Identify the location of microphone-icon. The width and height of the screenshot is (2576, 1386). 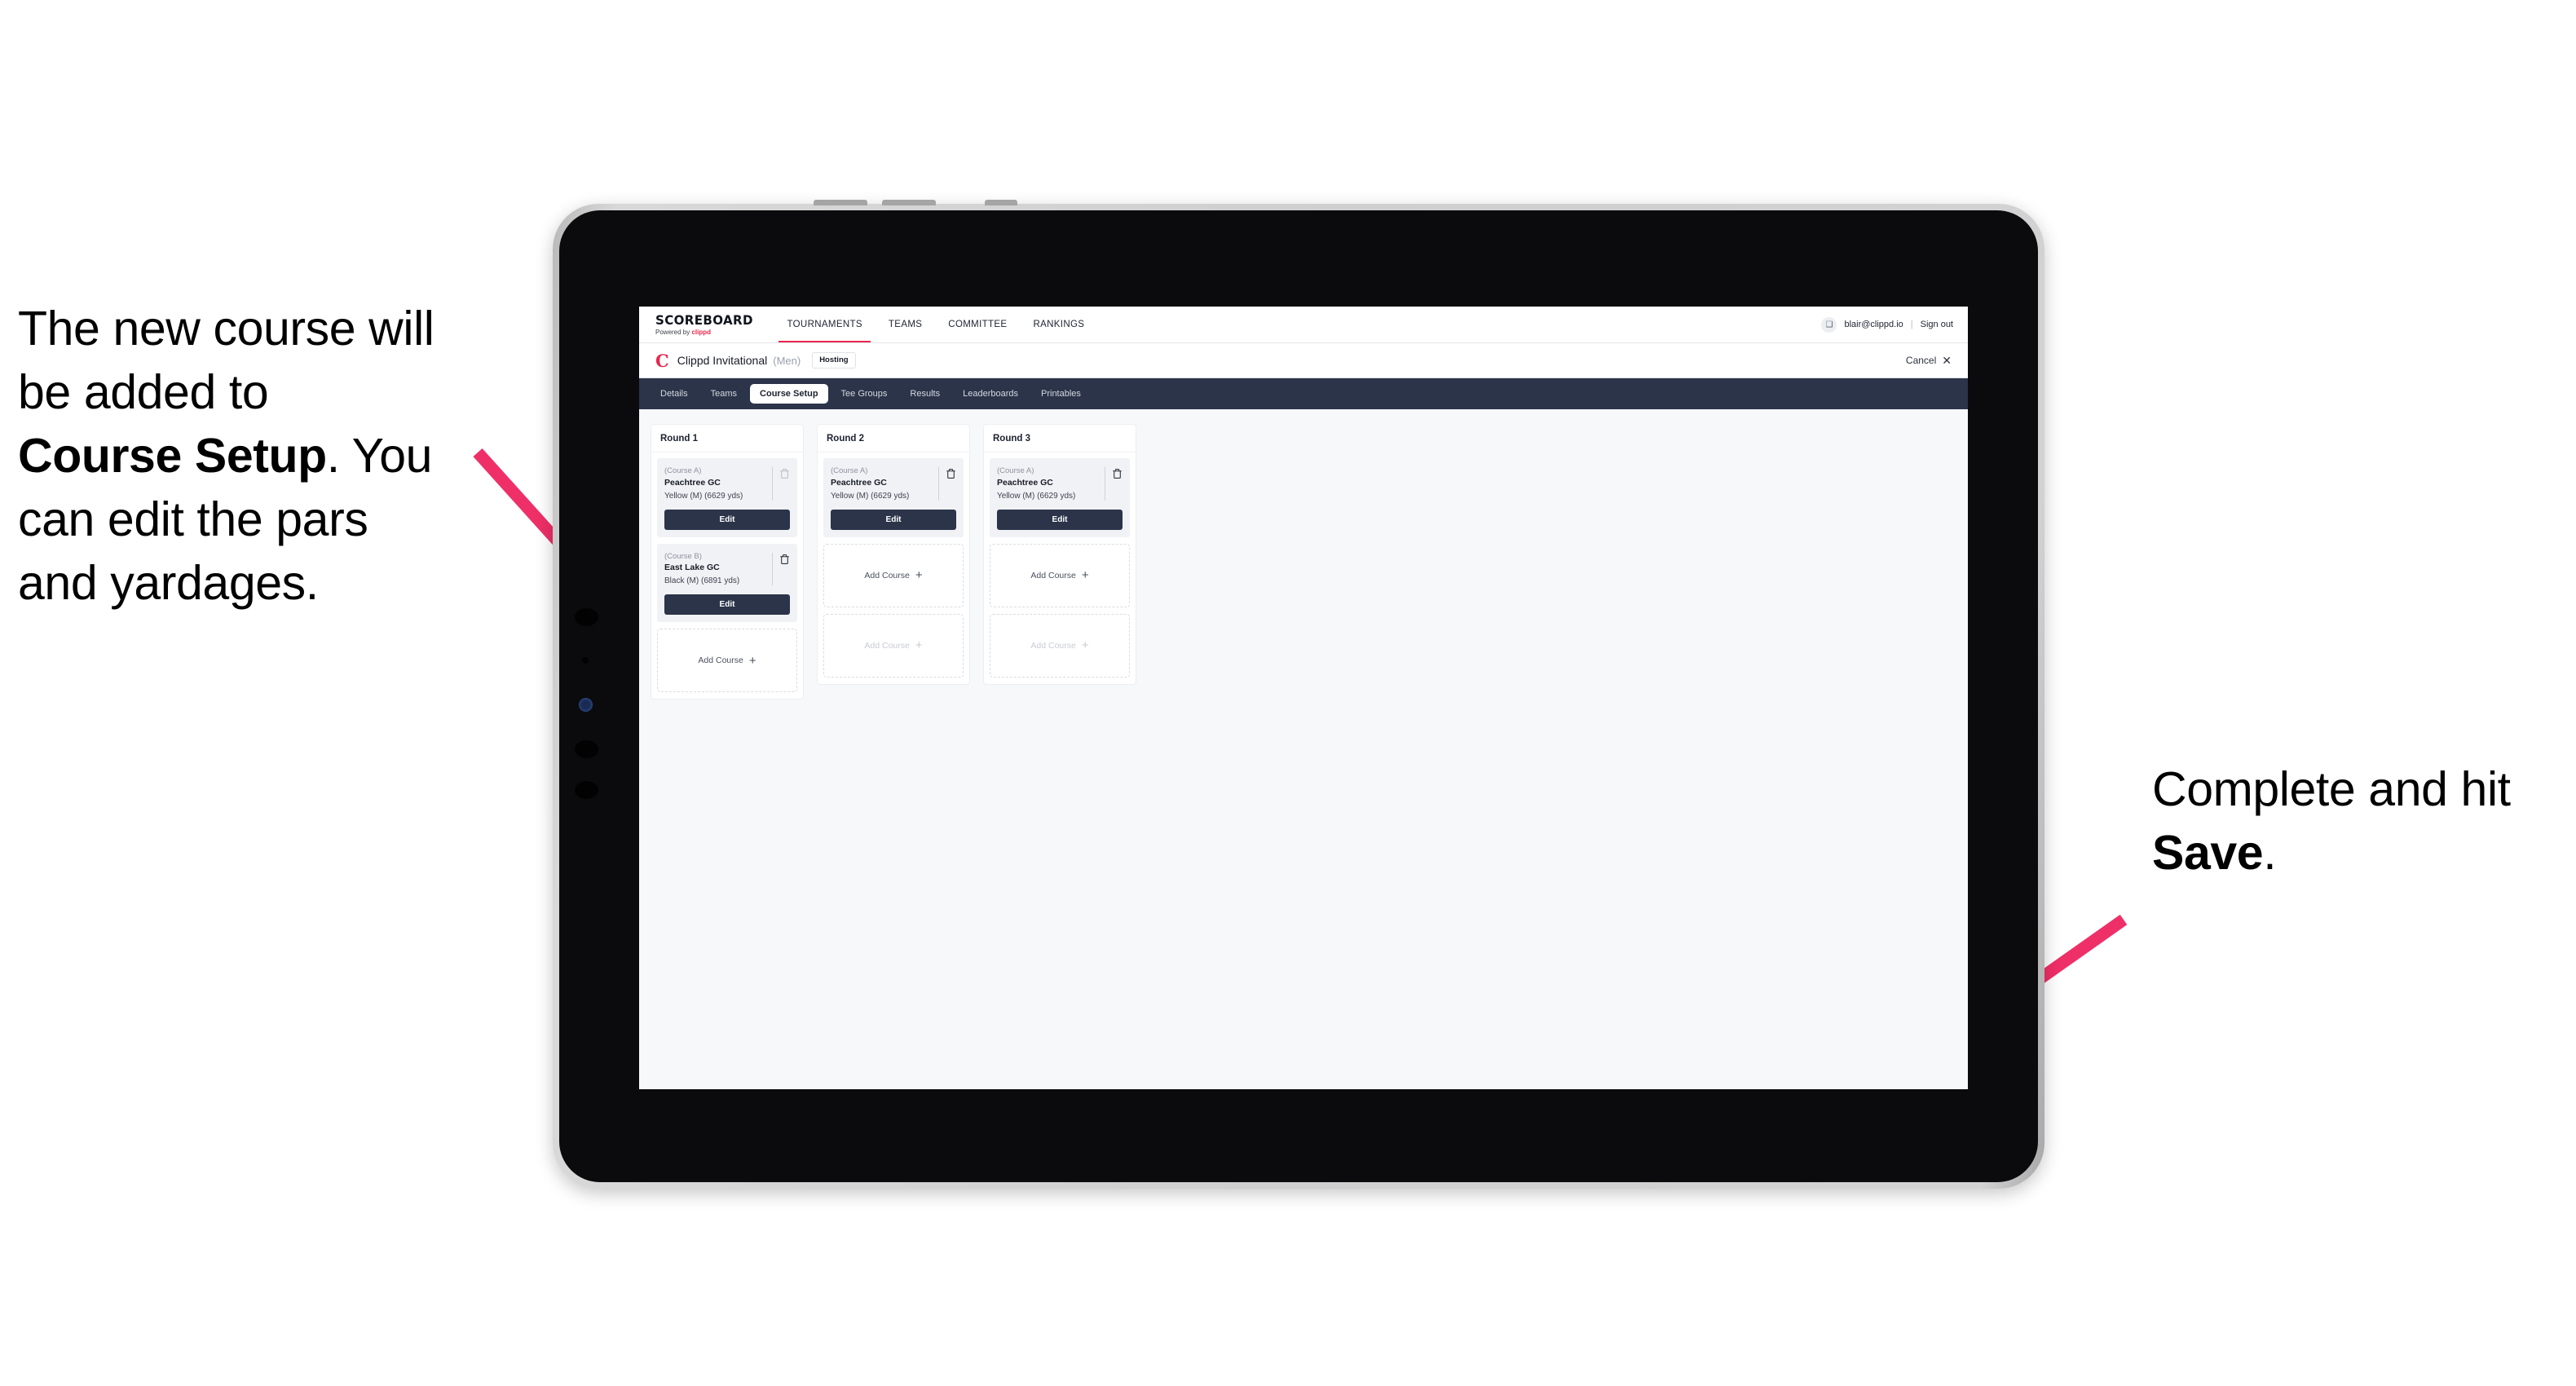
(586, 749).